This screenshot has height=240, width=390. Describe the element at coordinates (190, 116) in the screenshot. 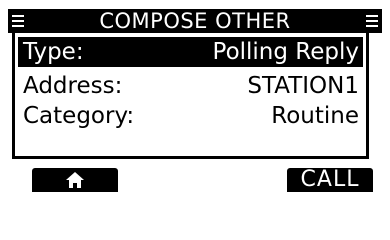

I see `field-row-category: Category: Routine` at that location.